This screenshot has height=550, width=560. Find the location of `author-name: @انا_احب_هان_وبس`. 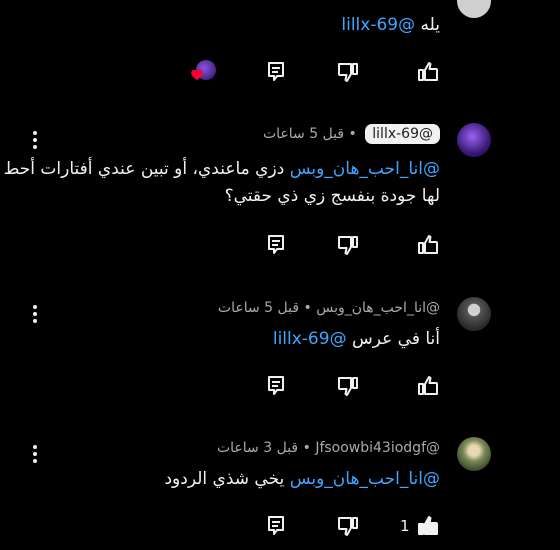

author-name: @انا_احب_هان_وبس is located at coordinates (378, 308).